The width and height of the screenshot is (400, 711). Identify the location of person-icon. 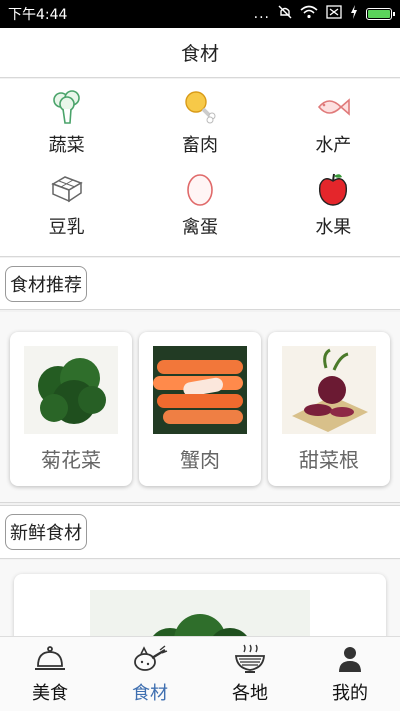
(350, 659).